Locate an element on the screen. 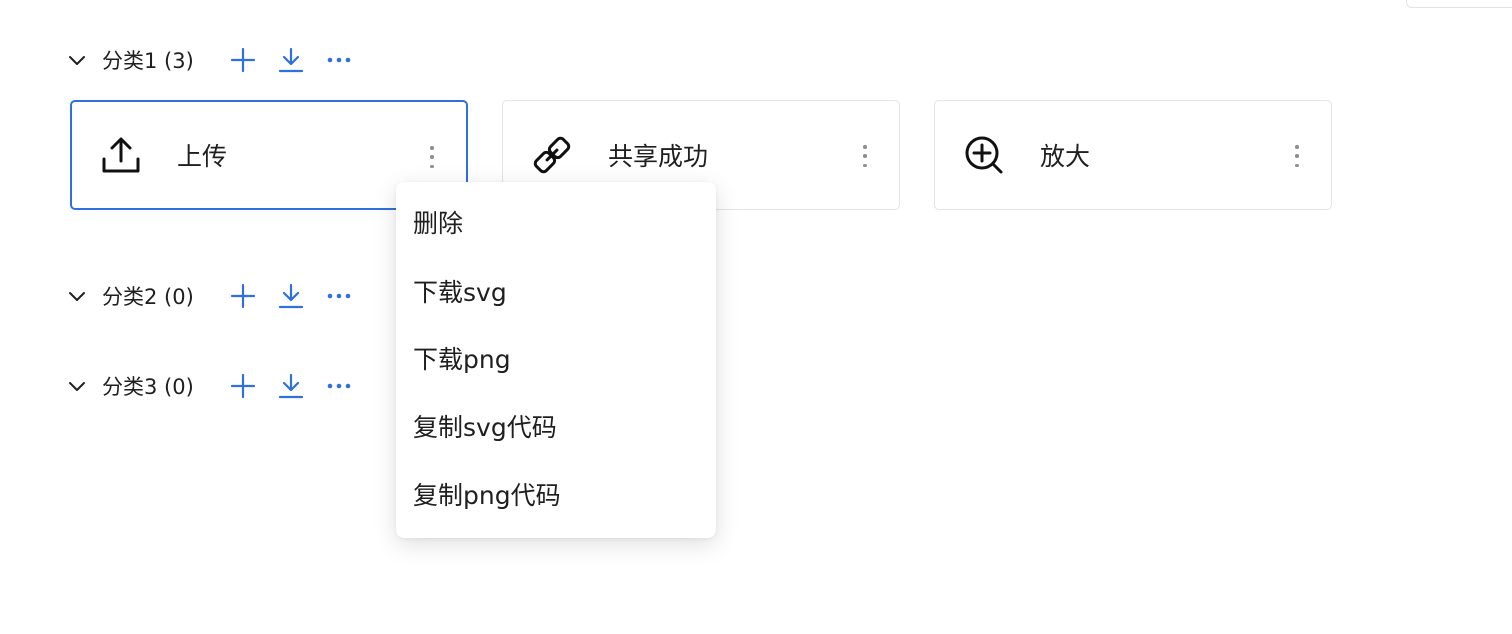 The image size is (1512, 634). zoom-in-icon is located at coordinates (984, 155).